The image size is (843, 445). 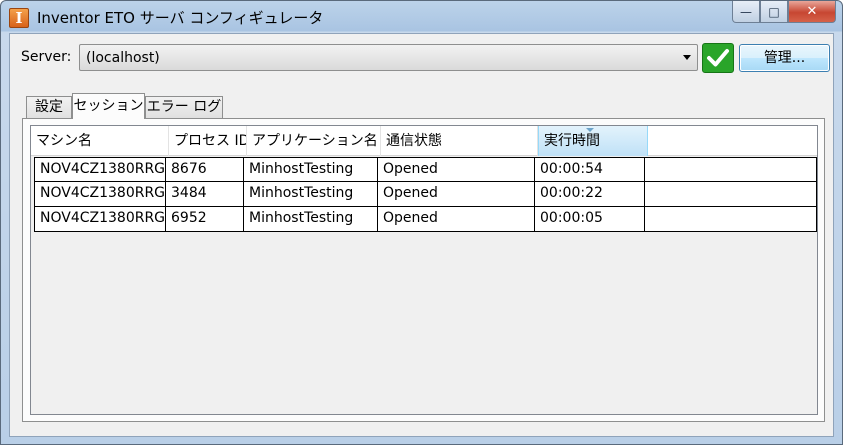 What do you see at coordinates (459, 141) in the screenshot?
I see `column-header-status: 通信状態` at bounding box center [459, 141].